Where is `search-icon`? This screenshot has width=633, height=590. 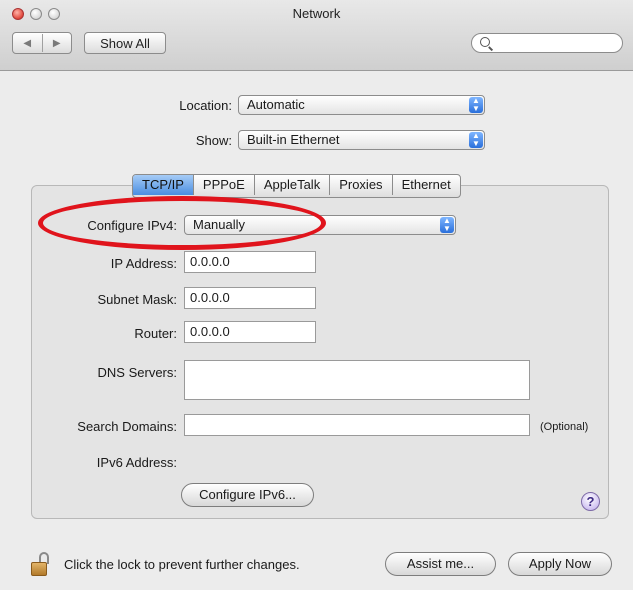
search-icon is located at coordinates (485, 42).